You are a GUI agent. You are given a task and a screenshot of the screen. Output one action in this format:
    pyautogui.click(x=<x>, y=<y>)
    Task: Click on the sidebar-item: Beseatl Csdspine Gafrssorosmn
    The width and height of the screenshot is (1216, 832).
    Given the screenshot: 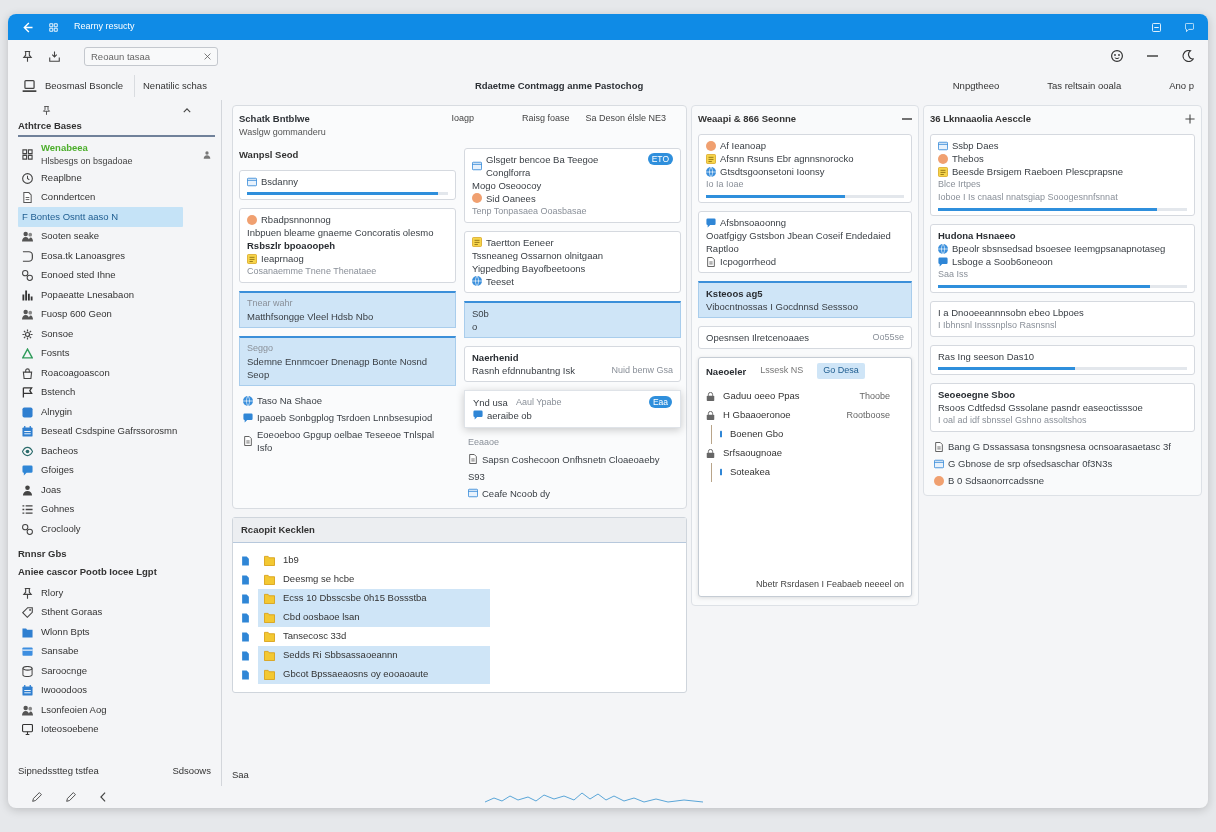 What is the action you would take?
    pyautogui.click(x=116, y=431)
    